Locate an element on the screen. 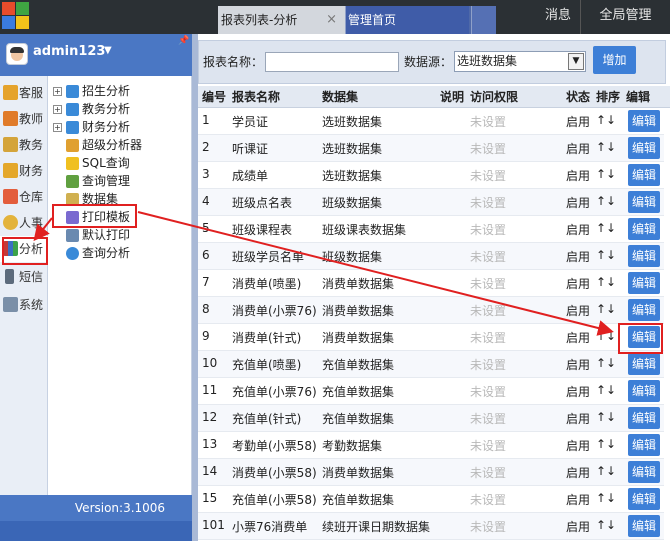 This screenshot has width=670, height=541. messages-link: 消息 is located at coordinates (558, 17).